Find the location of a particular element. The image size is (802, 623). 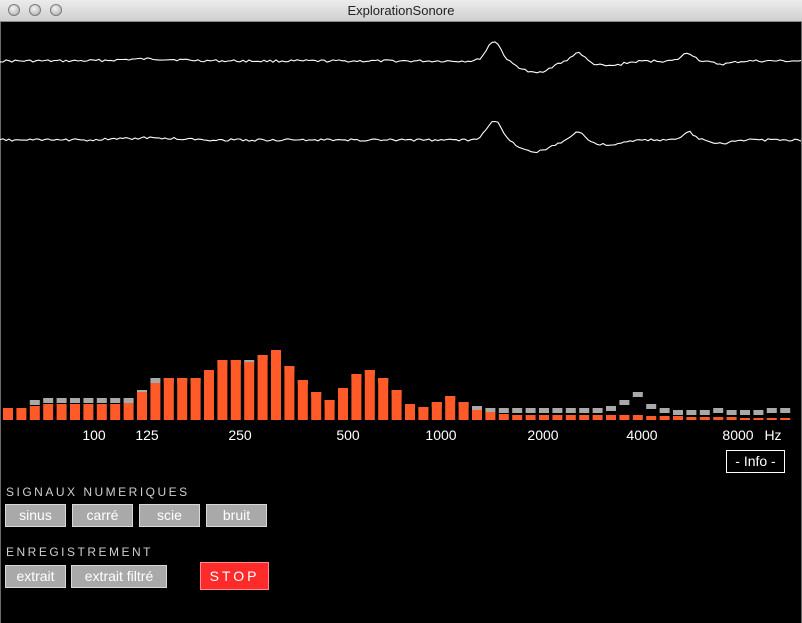

scie-button: scie is located at coordinates (169, 515).